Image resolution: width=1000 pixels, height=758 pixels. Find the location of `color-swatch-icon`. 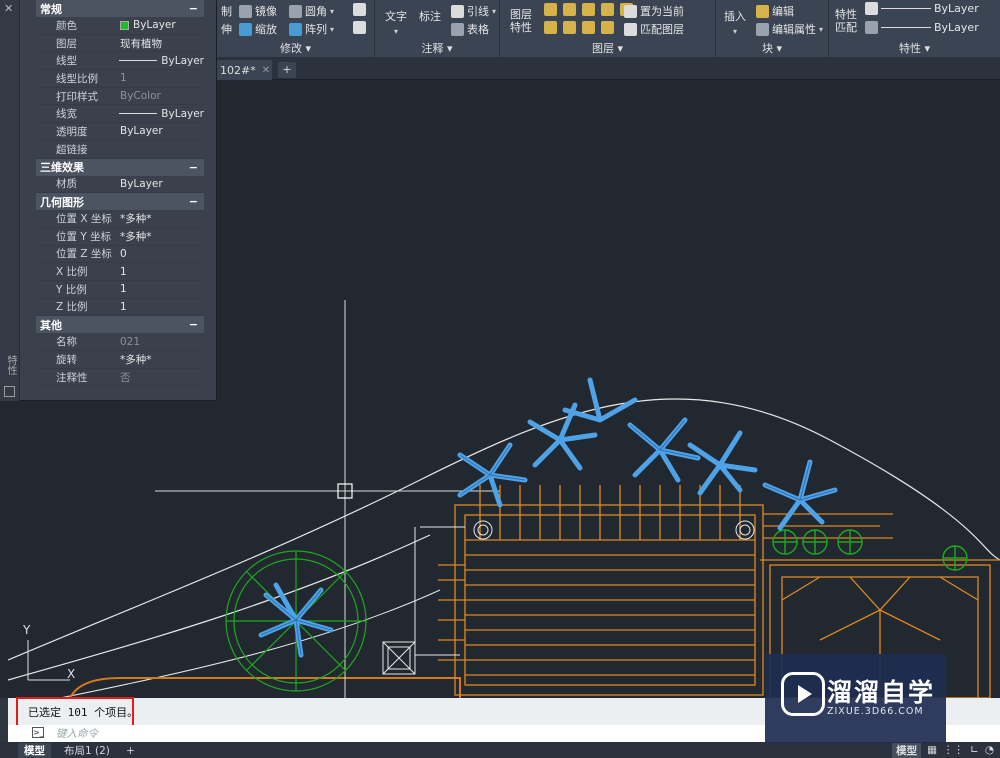

color-swatch-icon is located at coordinates (124, 25).